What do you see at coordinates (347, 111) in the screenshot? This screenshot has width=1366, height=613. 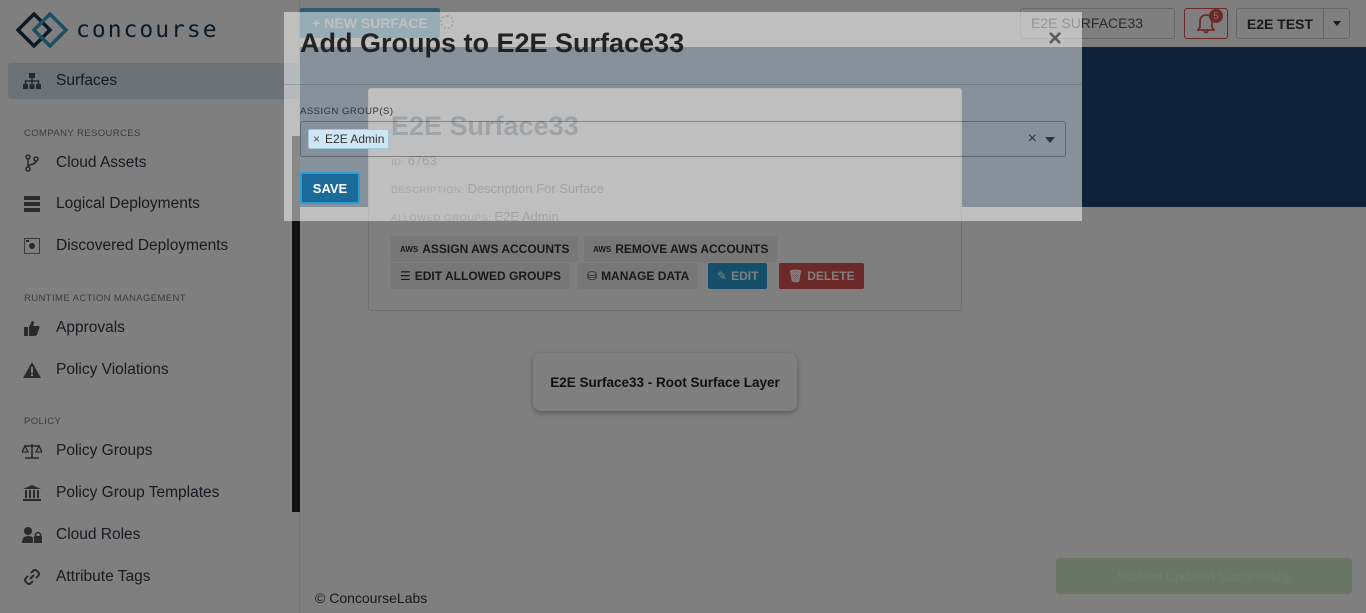 I see `assign-groups-label: ASSIGN GROUP(S)` at bounding box center [347, 111].